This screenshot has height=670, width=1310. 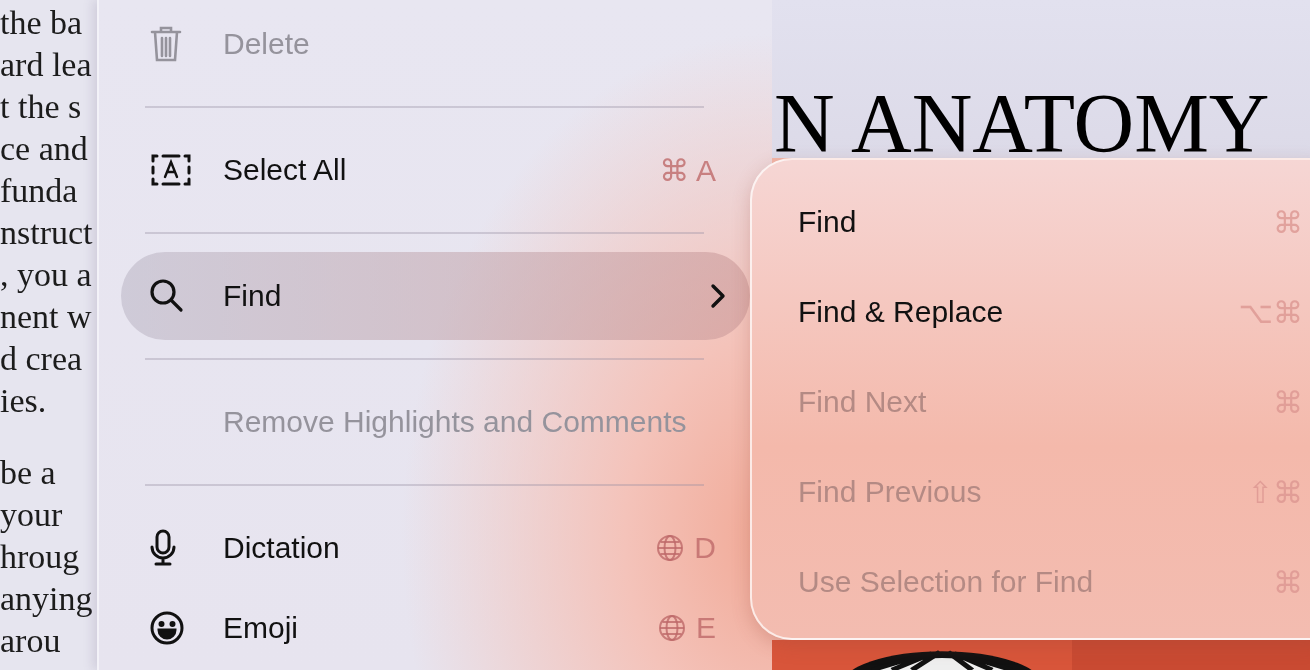 I want to click on trash-icon, so click(x=166, y=44).